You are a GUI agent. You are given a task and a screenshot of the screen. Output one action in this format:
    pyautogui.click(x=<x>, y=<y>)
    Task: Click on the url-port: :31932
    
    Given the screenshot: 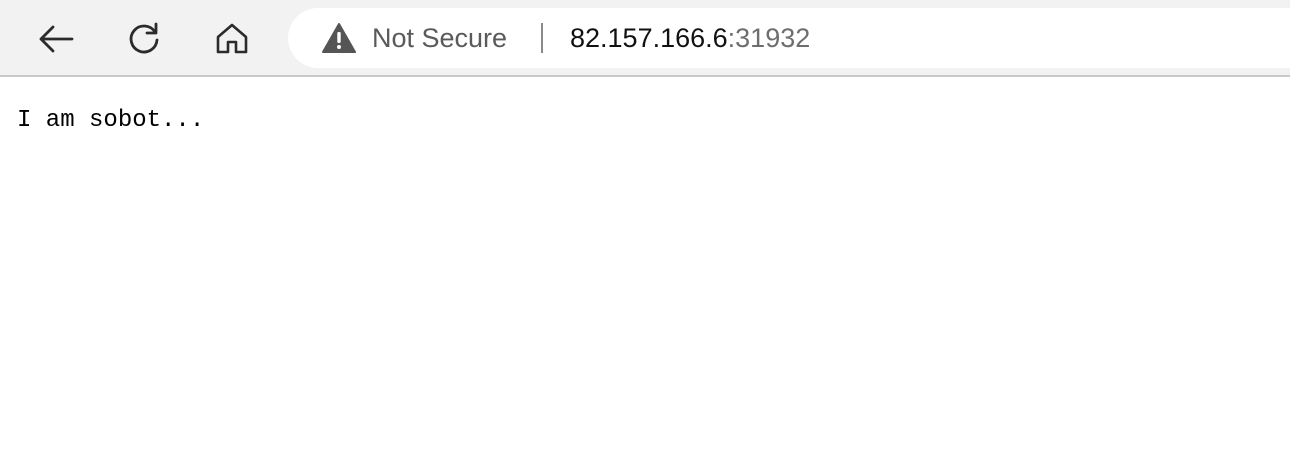 What is the action you would take?
    pyautogui.click(x=769, y=38)
    